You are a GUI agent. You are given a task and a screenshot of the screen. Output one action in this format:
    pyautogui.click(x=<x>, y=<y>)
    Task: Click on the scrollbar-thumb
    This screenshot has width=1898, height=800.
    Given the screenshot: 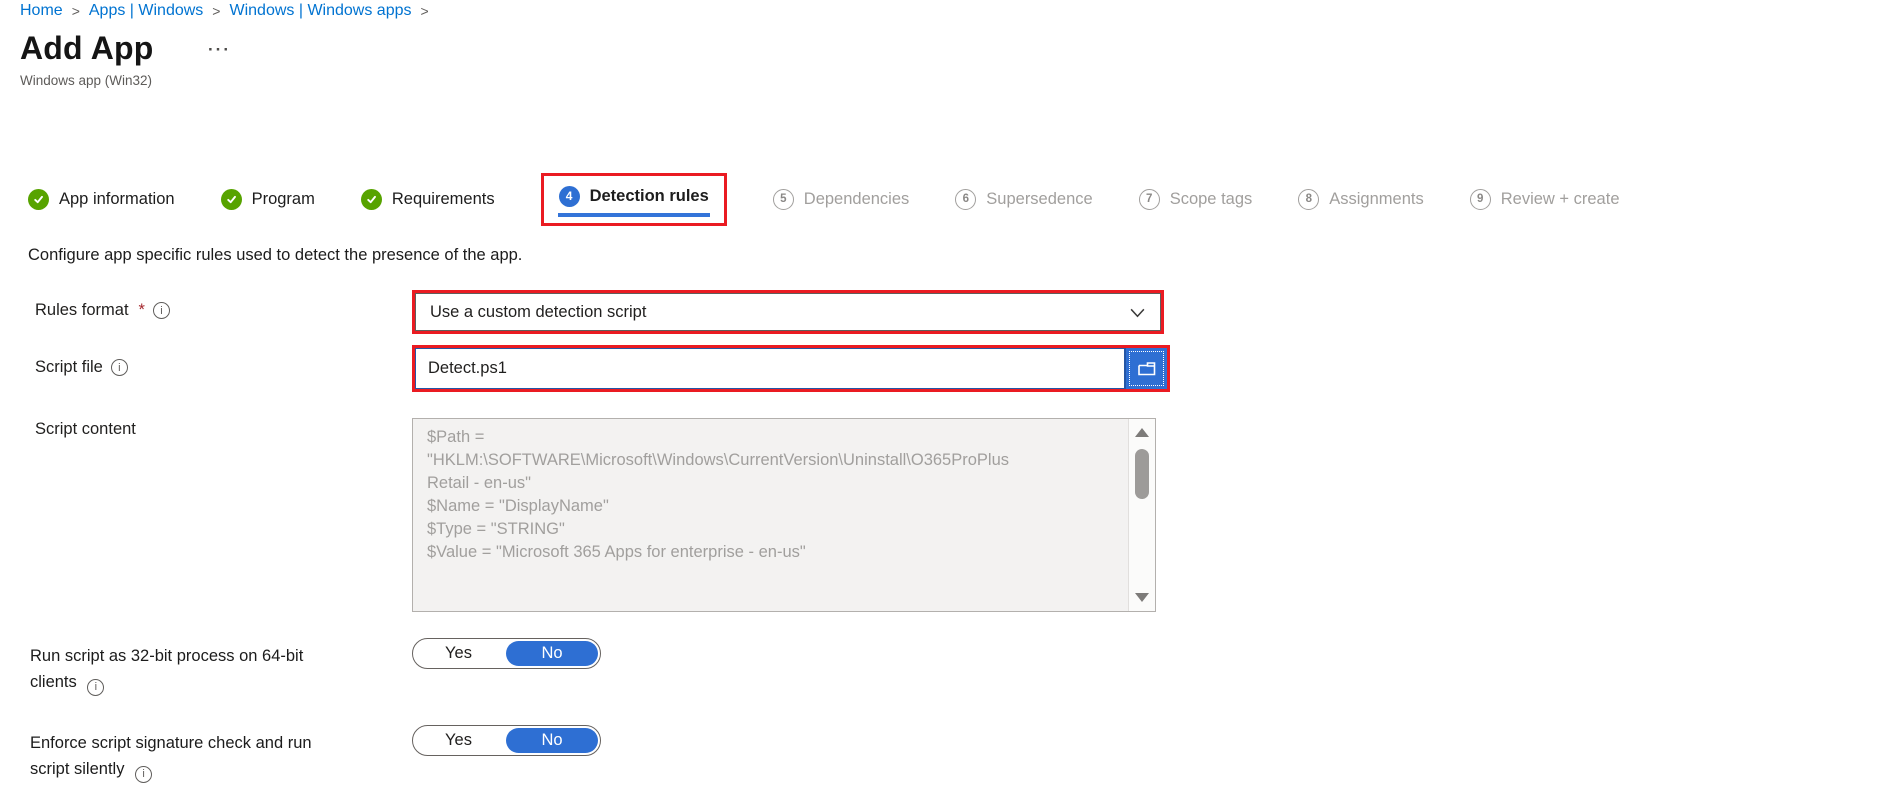 What is the action you would take?
    pyautogui.click(x=1142, y=474)
    